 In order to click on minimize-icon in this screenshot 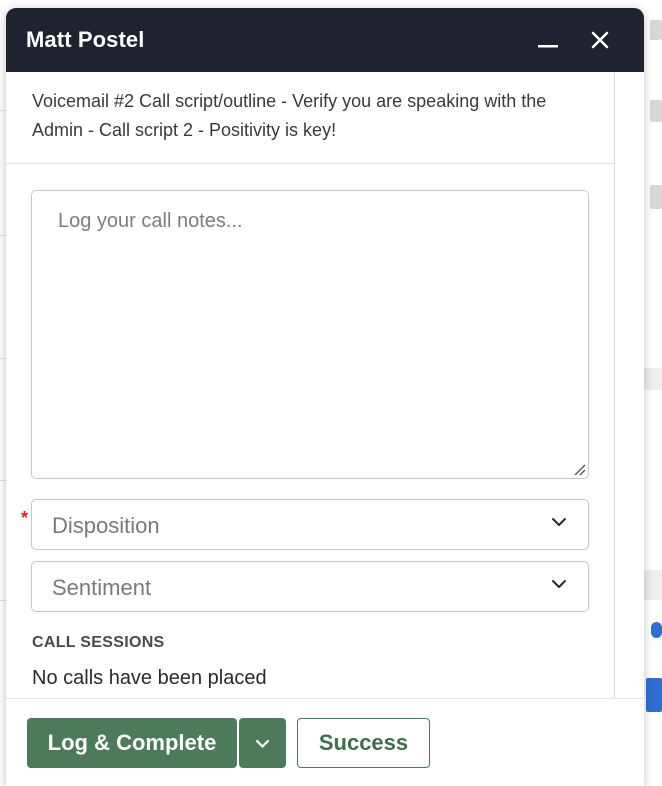, I will do `click(548, 46)`.